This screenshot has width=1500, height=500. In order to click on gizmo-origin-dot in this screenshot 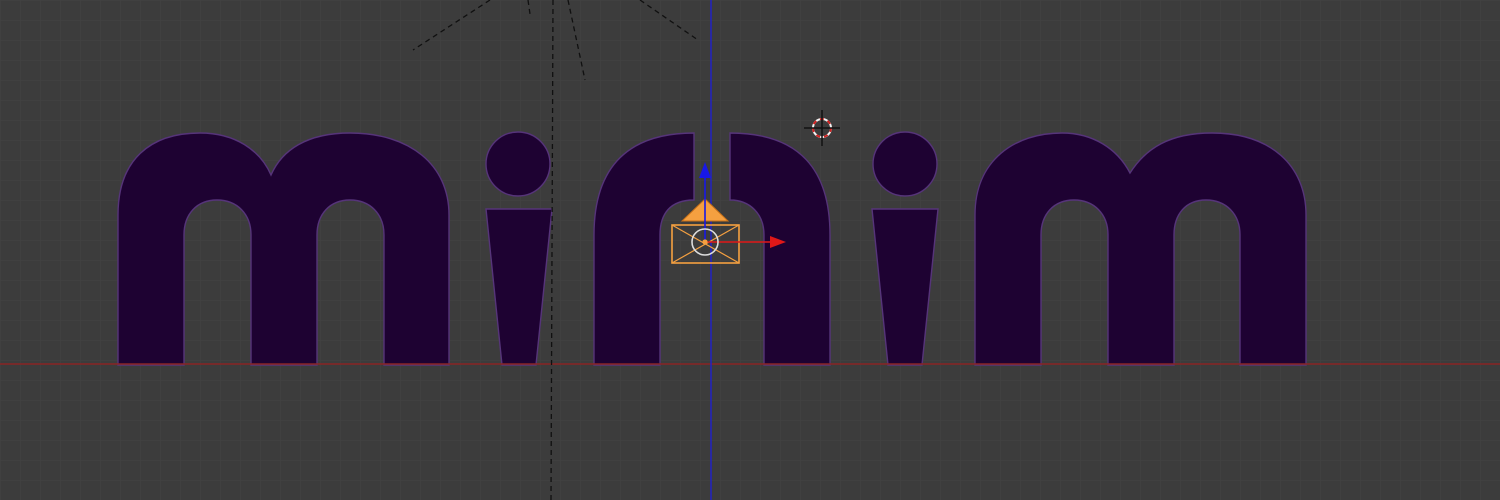, I will do `click(705, 242)`.